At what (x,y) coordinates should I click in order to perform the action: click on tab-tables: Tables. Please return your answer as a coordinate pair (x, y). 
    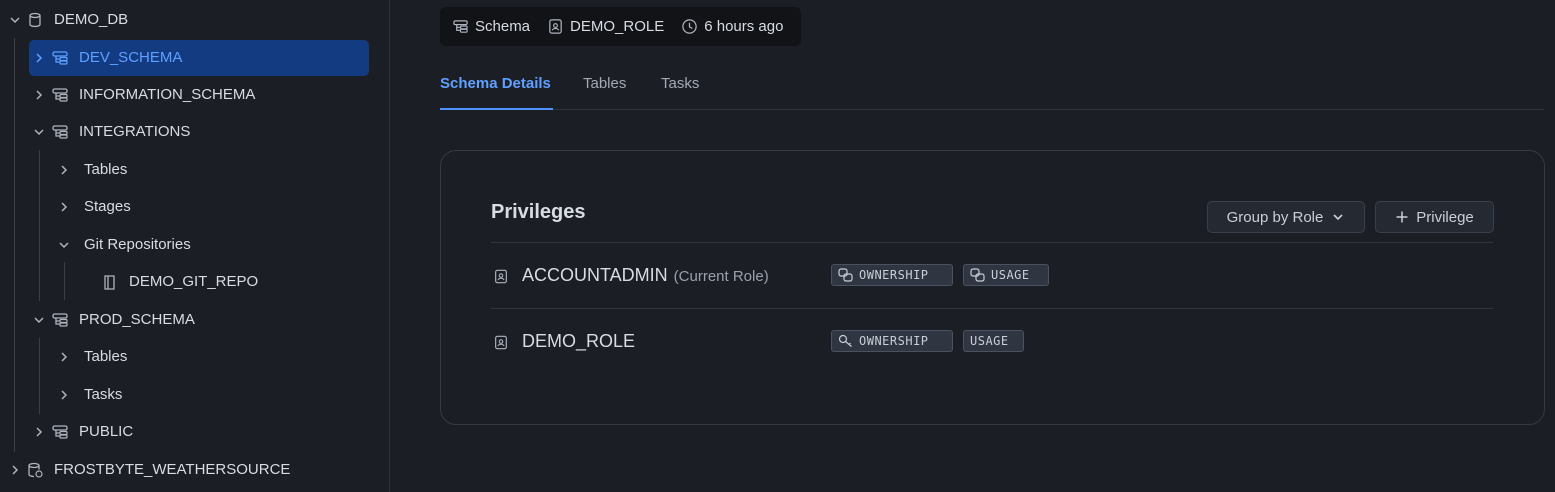
    Looking at the image, I should click on (604, 83).